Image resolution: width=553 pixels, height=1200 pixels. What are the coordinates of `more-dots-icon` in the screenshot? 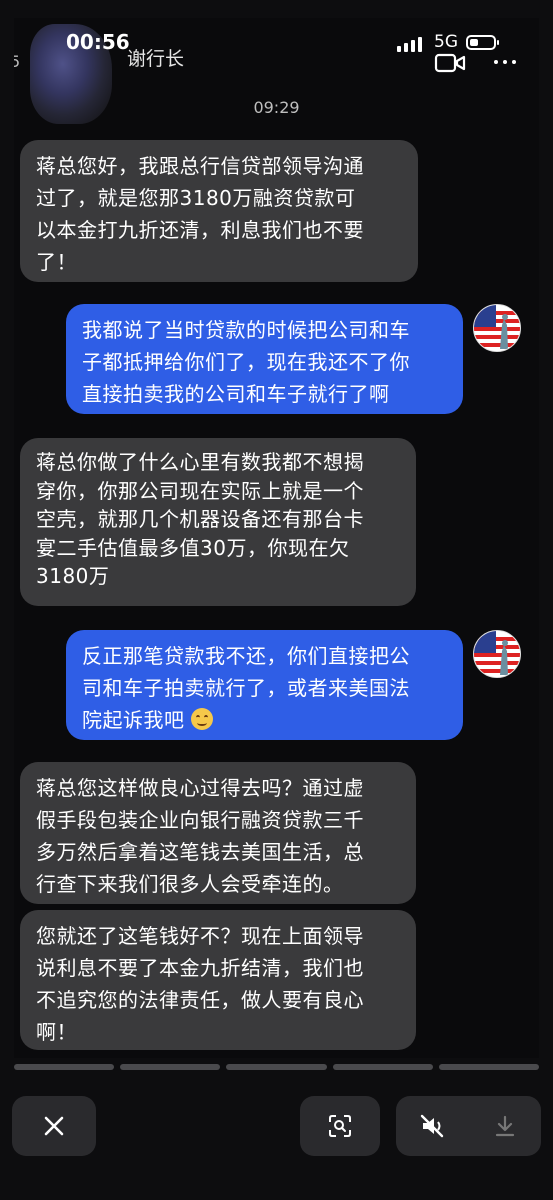 It's located at (505, 62).